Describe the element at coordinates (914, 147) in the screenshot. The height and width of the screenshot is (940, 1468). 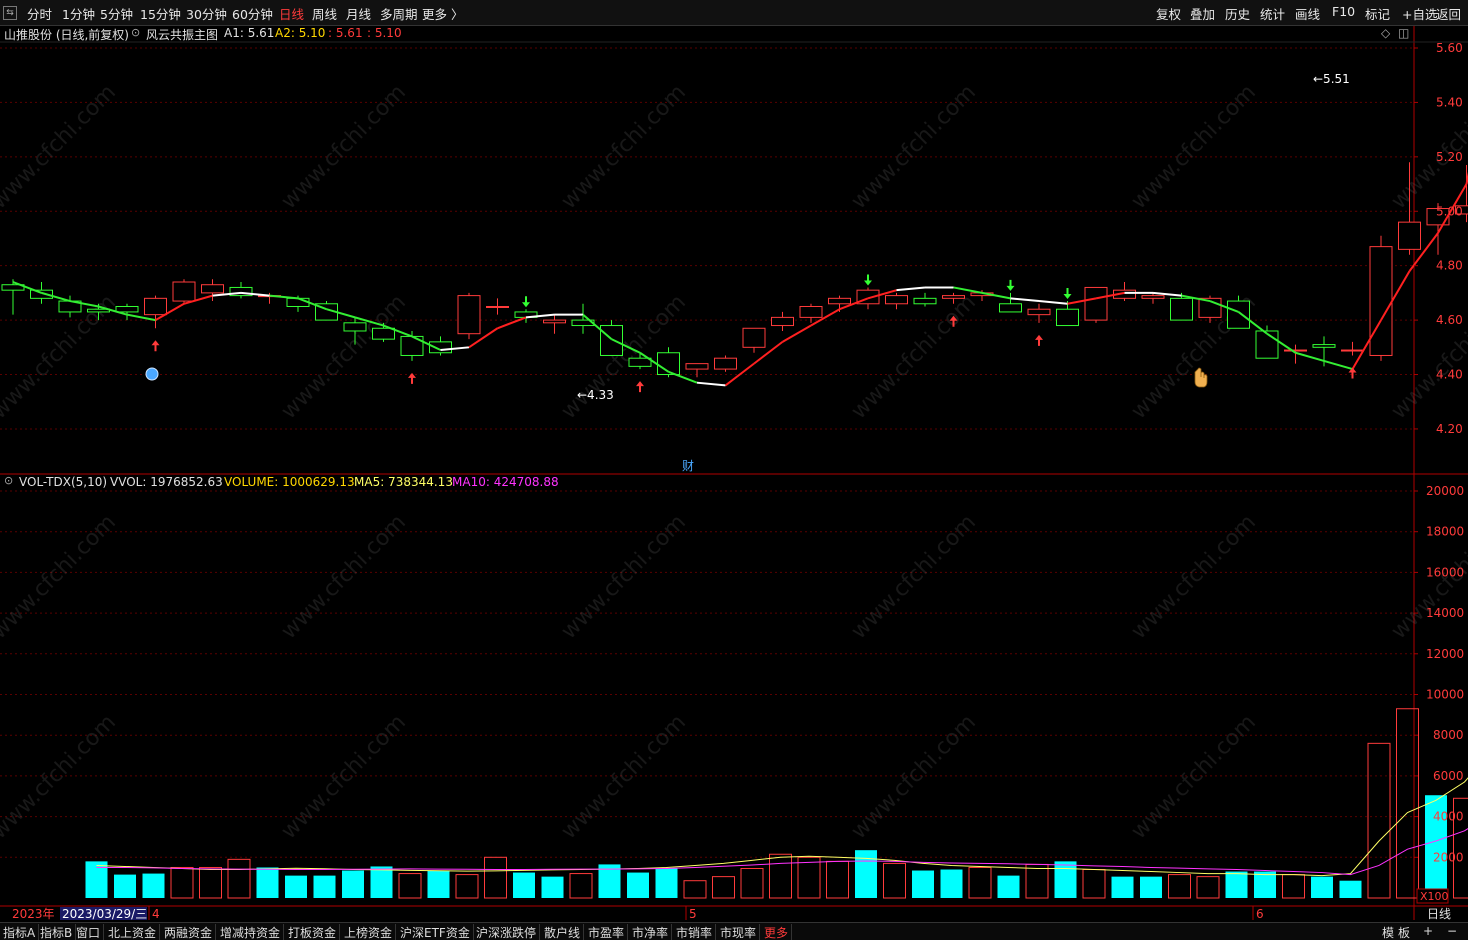
I see `watermark-text-3: www.cfchi.com` at that location.